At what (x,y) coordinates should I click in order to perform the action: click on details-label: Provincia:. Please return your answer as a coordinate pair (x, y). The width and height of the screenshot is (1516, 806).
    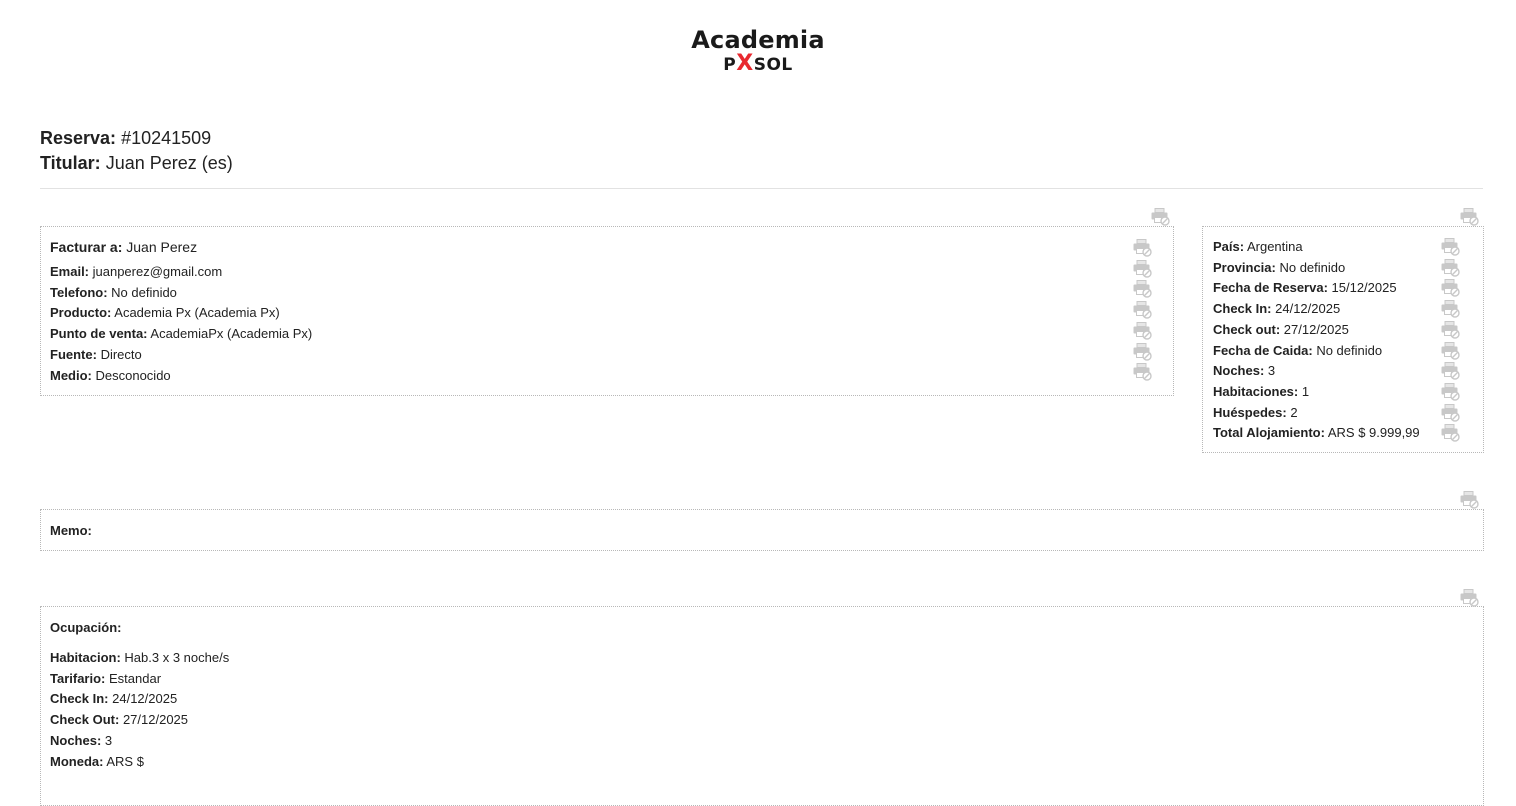
    Looking at the image, I should click on (1244, 267).